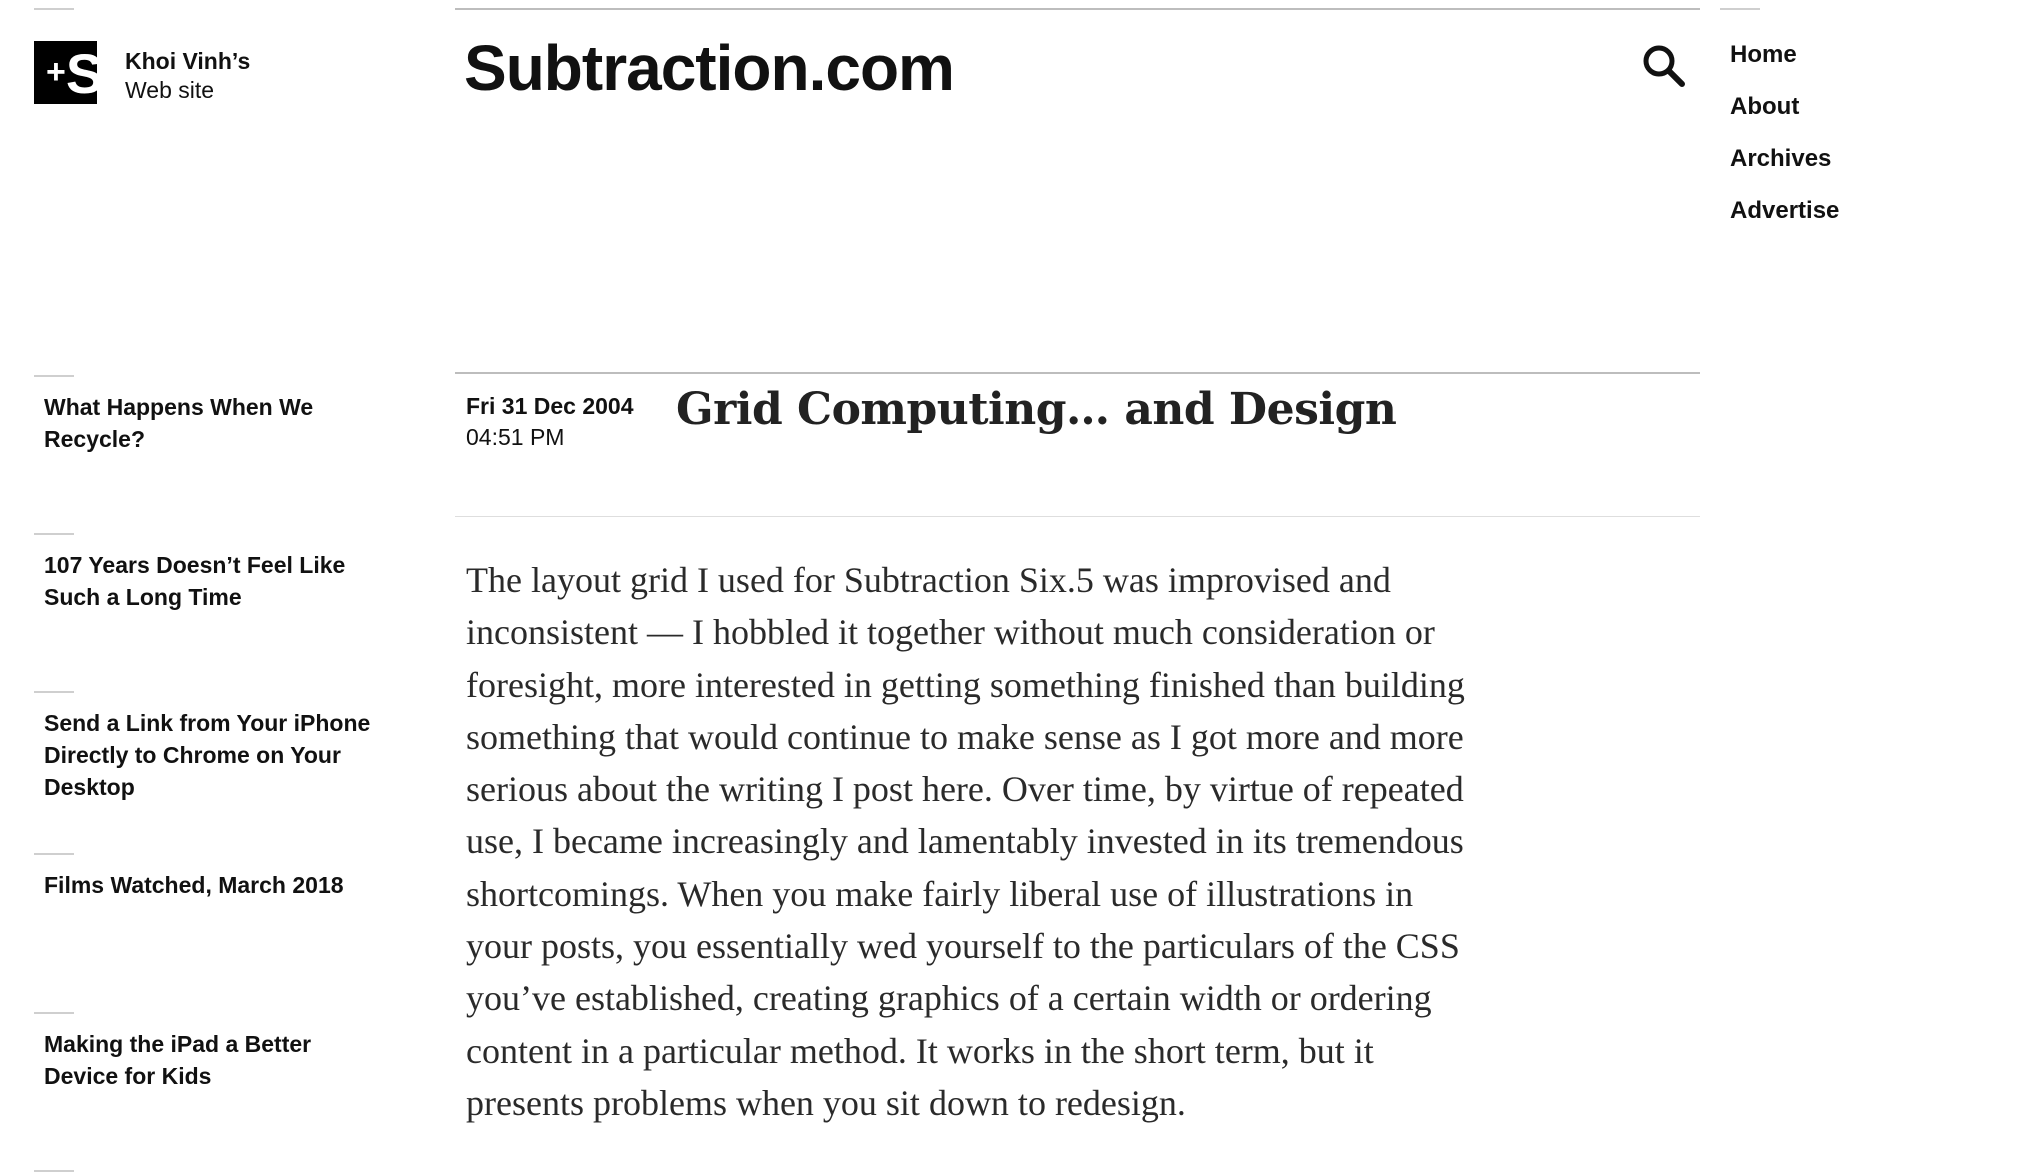 The image size is (2044, 1174). I want to click on post-body-divider, so click(1077, 516).